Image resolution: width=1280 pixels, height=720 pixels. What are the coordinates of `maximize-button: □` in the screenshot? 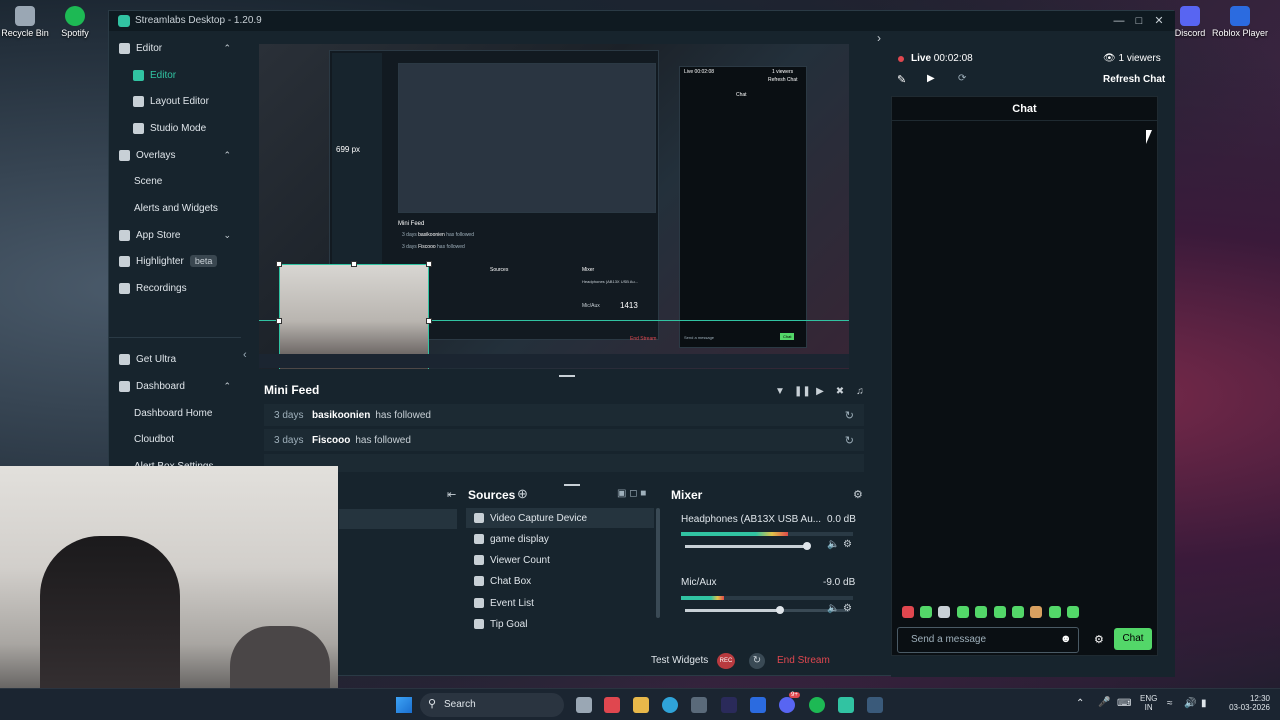 It's located at (1139, 21).